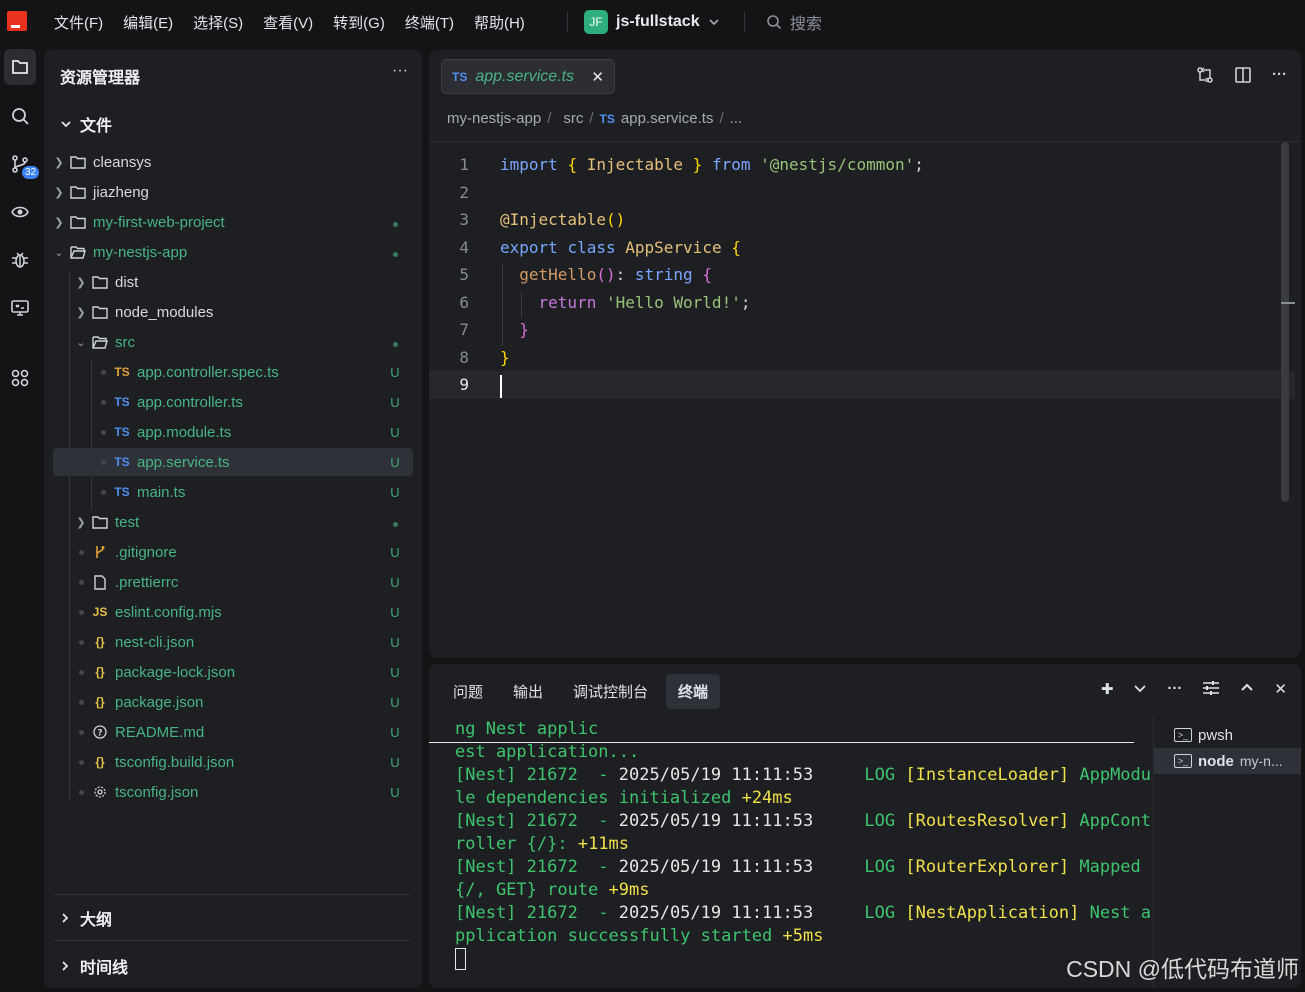  Describe the element at coordinates (499, 22) in the screenshot. I see `menu-help: 帮助(H)` at that location.